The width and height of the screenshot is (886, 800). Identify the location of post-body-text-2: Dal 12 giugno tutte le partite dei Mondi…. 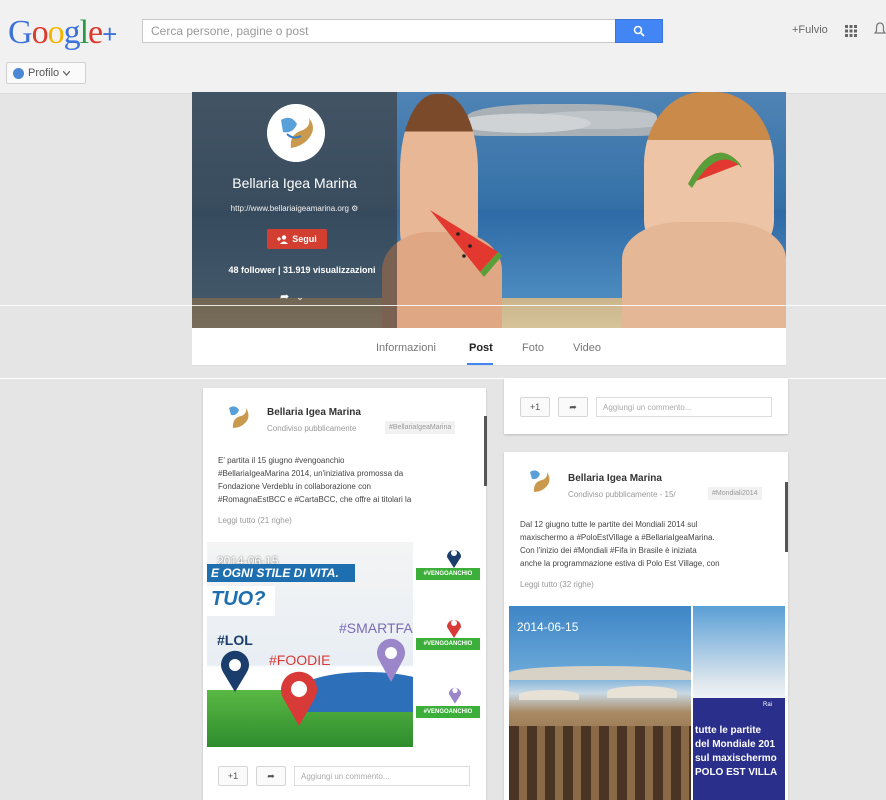
(620, 544).